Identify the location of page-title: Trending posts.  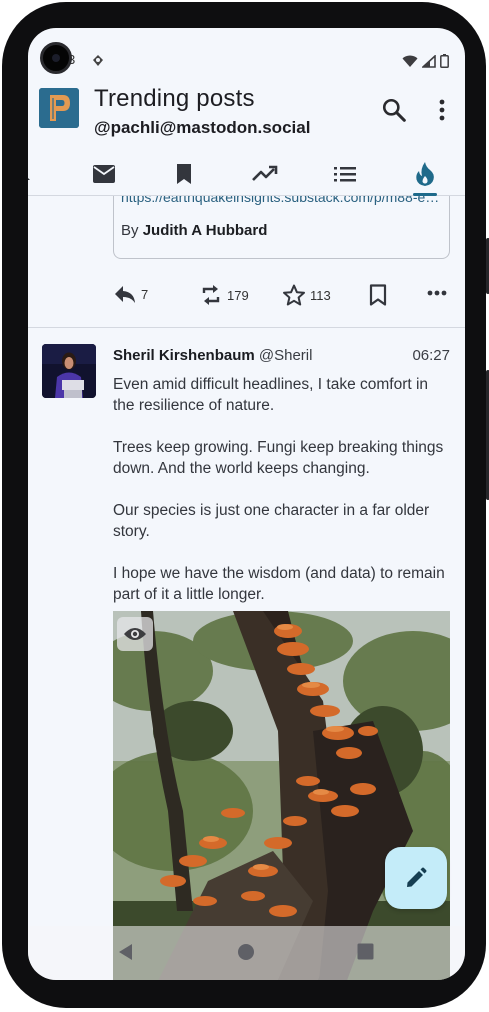
(174, 98).